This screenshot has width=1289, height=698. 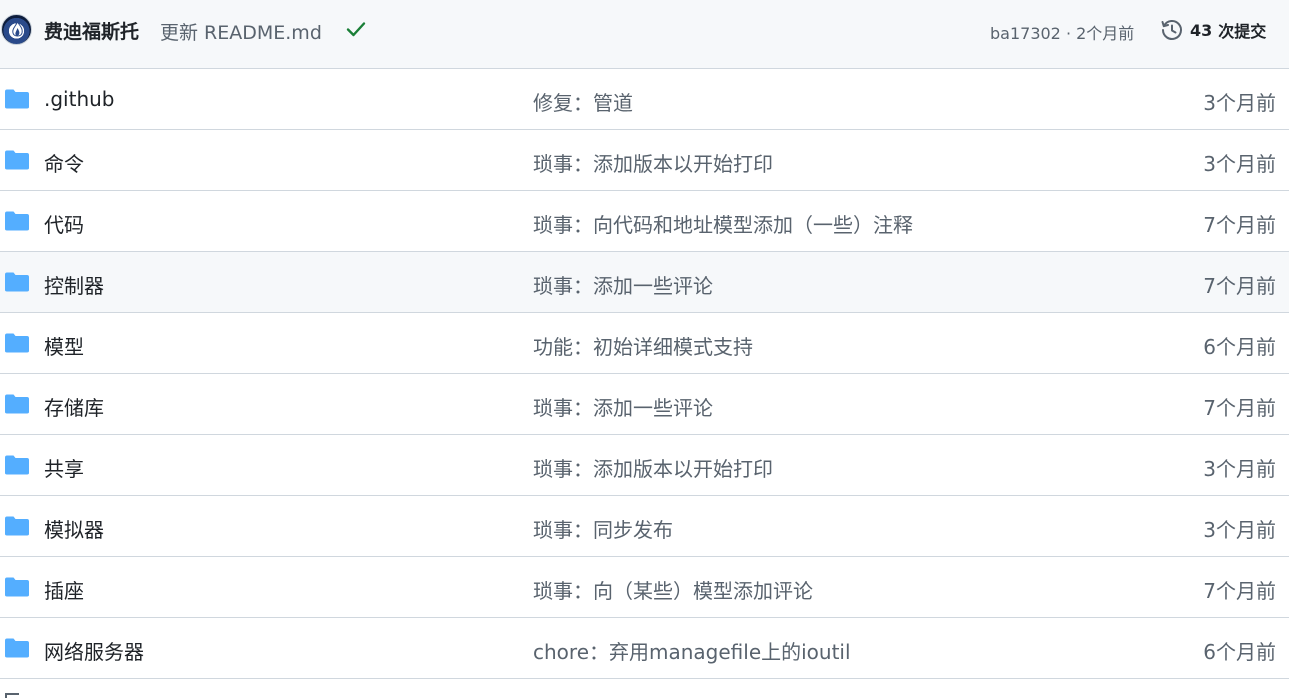 I want to click on file-commit-message: 功能：初始详细模式支持, so click(x=643, y=345).